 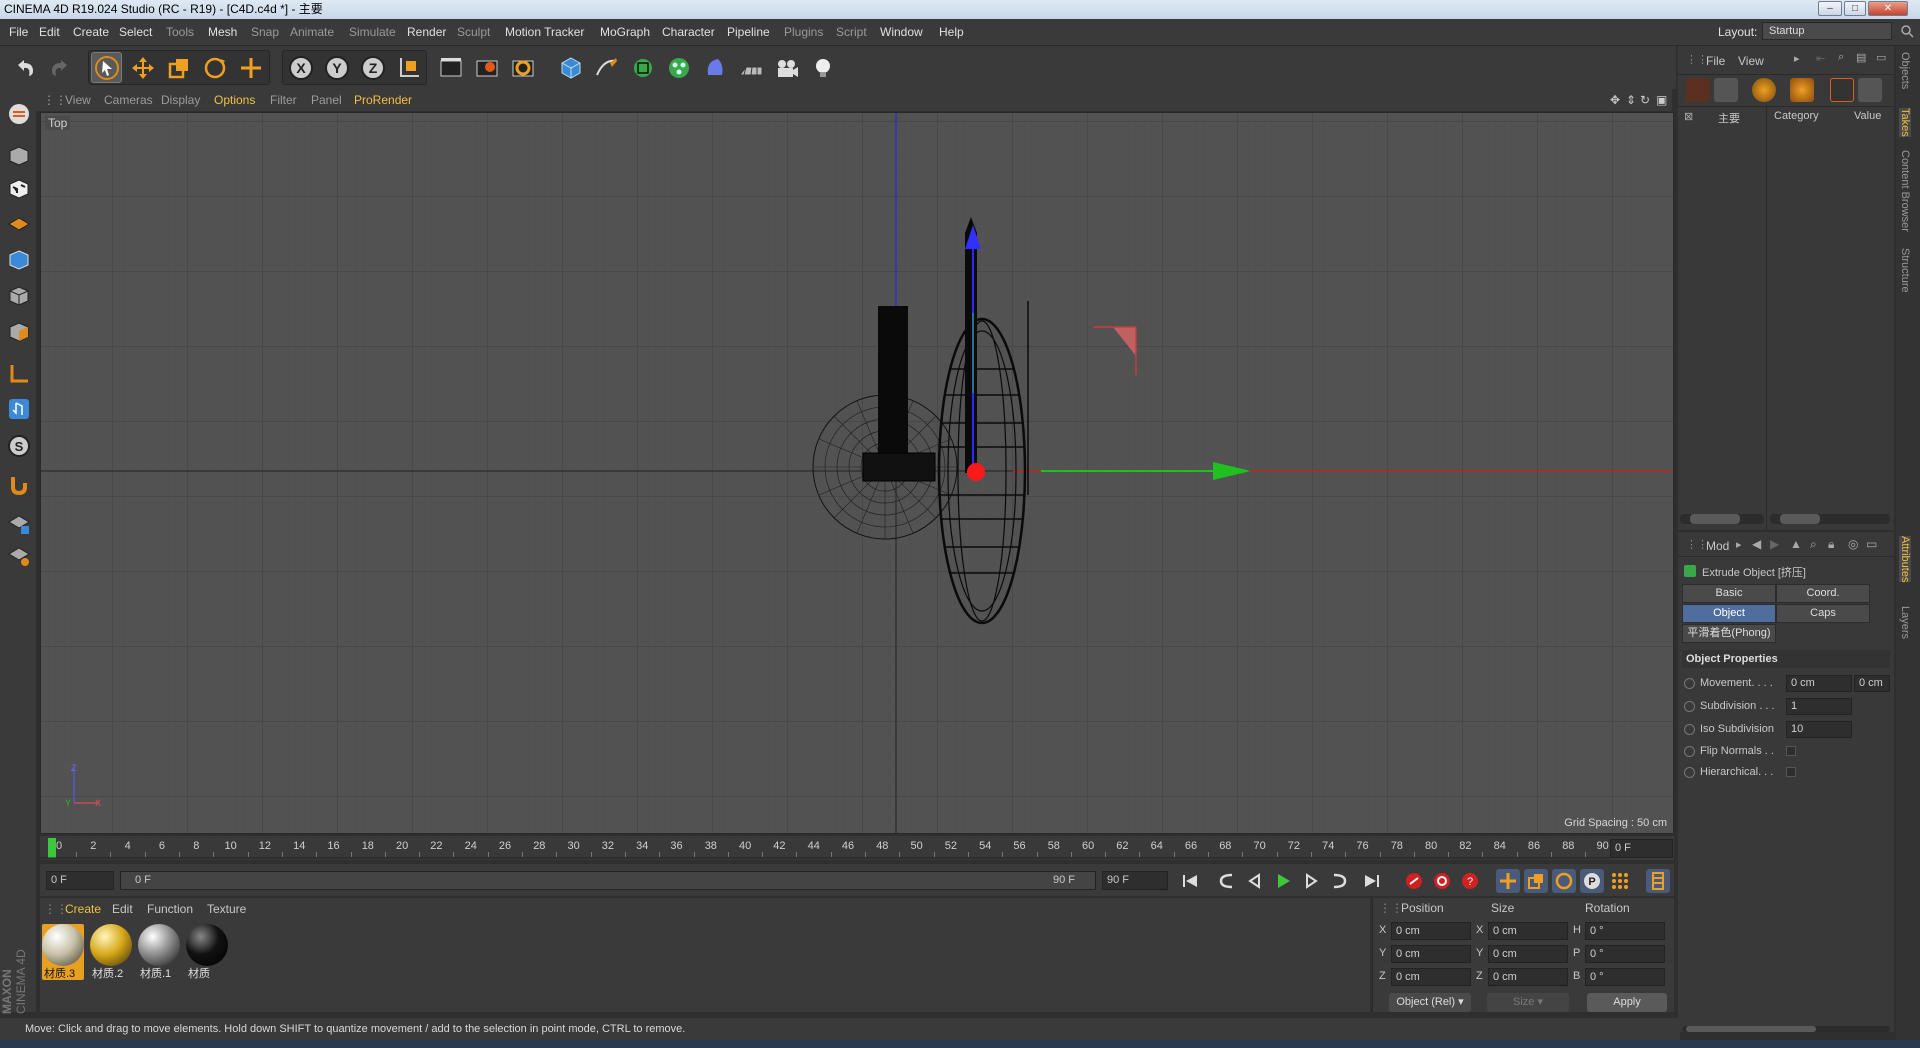 I want to click on close-button: ✕, so click(x=1888, y=8).